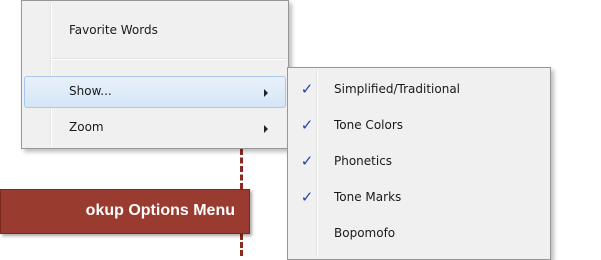 The image size is (601, 260). What do you see at coordinates (241, 169) in the screenshot?
I see `callout-connector-top` at bounding box center [241, 169].